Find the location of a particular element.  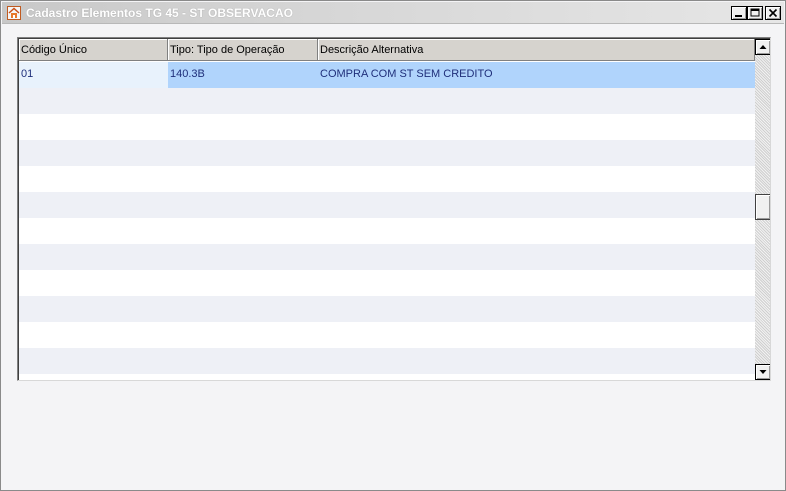

scroll-down-button is located at coordinates (762, 372).